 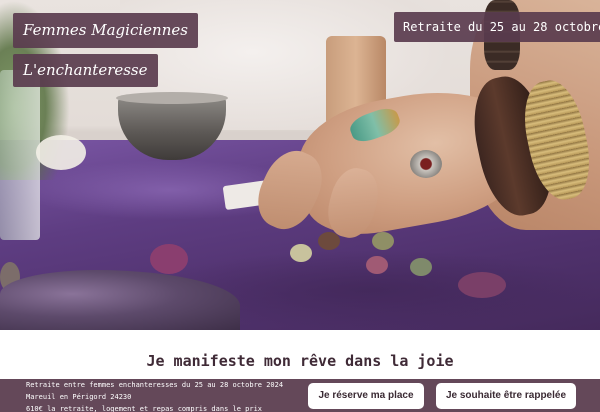 What do you see at coordinates (300, 361) in the screenshot?
I see `page-headline: Je manifeste mon rêve dans la joie` at bounding box center [300, 361].